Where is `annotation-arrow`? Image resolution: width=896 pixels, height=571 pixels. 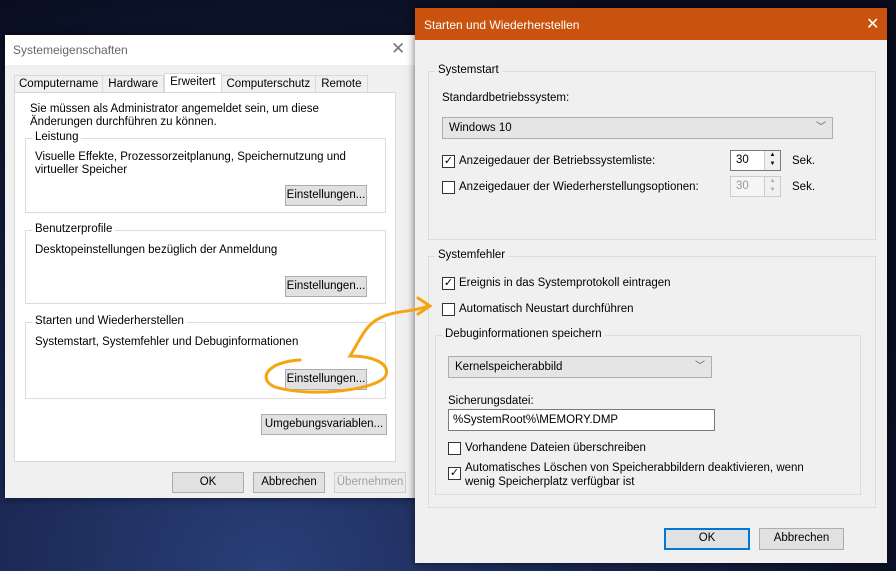
annotation-arrow is located at coordinates (348, 345).